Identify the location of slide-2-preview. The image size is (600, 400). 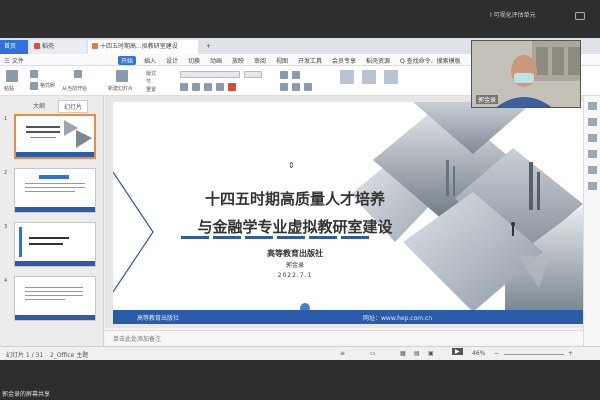
(55, 193).